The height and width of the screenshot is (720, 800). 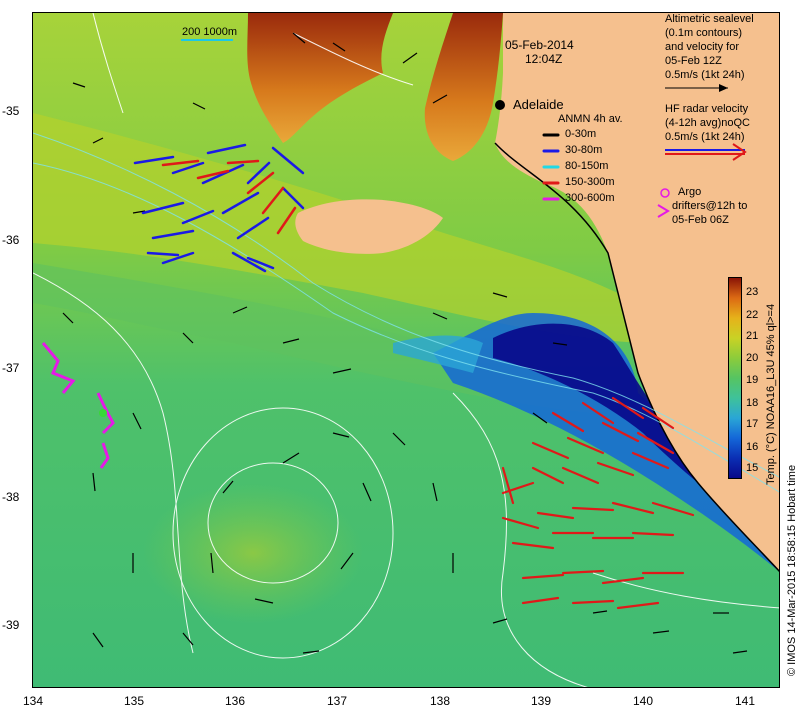 I want to click on scale-bar-label: 200 1000m, so click(x=210, y=32).